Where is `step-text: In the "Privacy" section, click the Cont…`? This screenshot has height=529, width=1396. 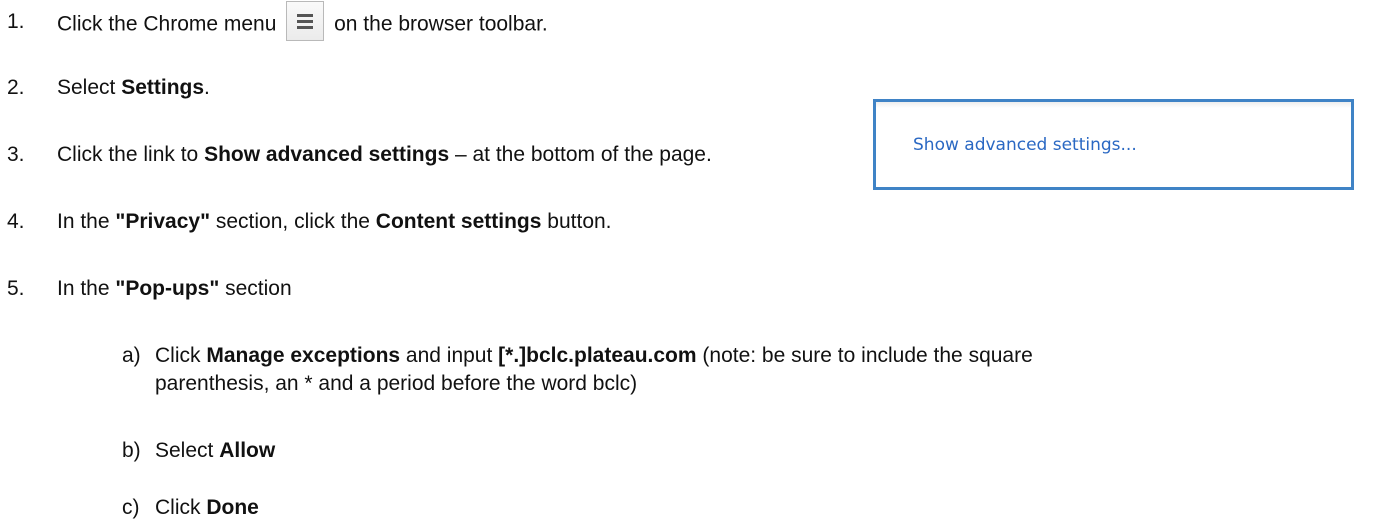 step-text: In the "Privacy" section, click the Cont… is located at coordinates (334, 221).